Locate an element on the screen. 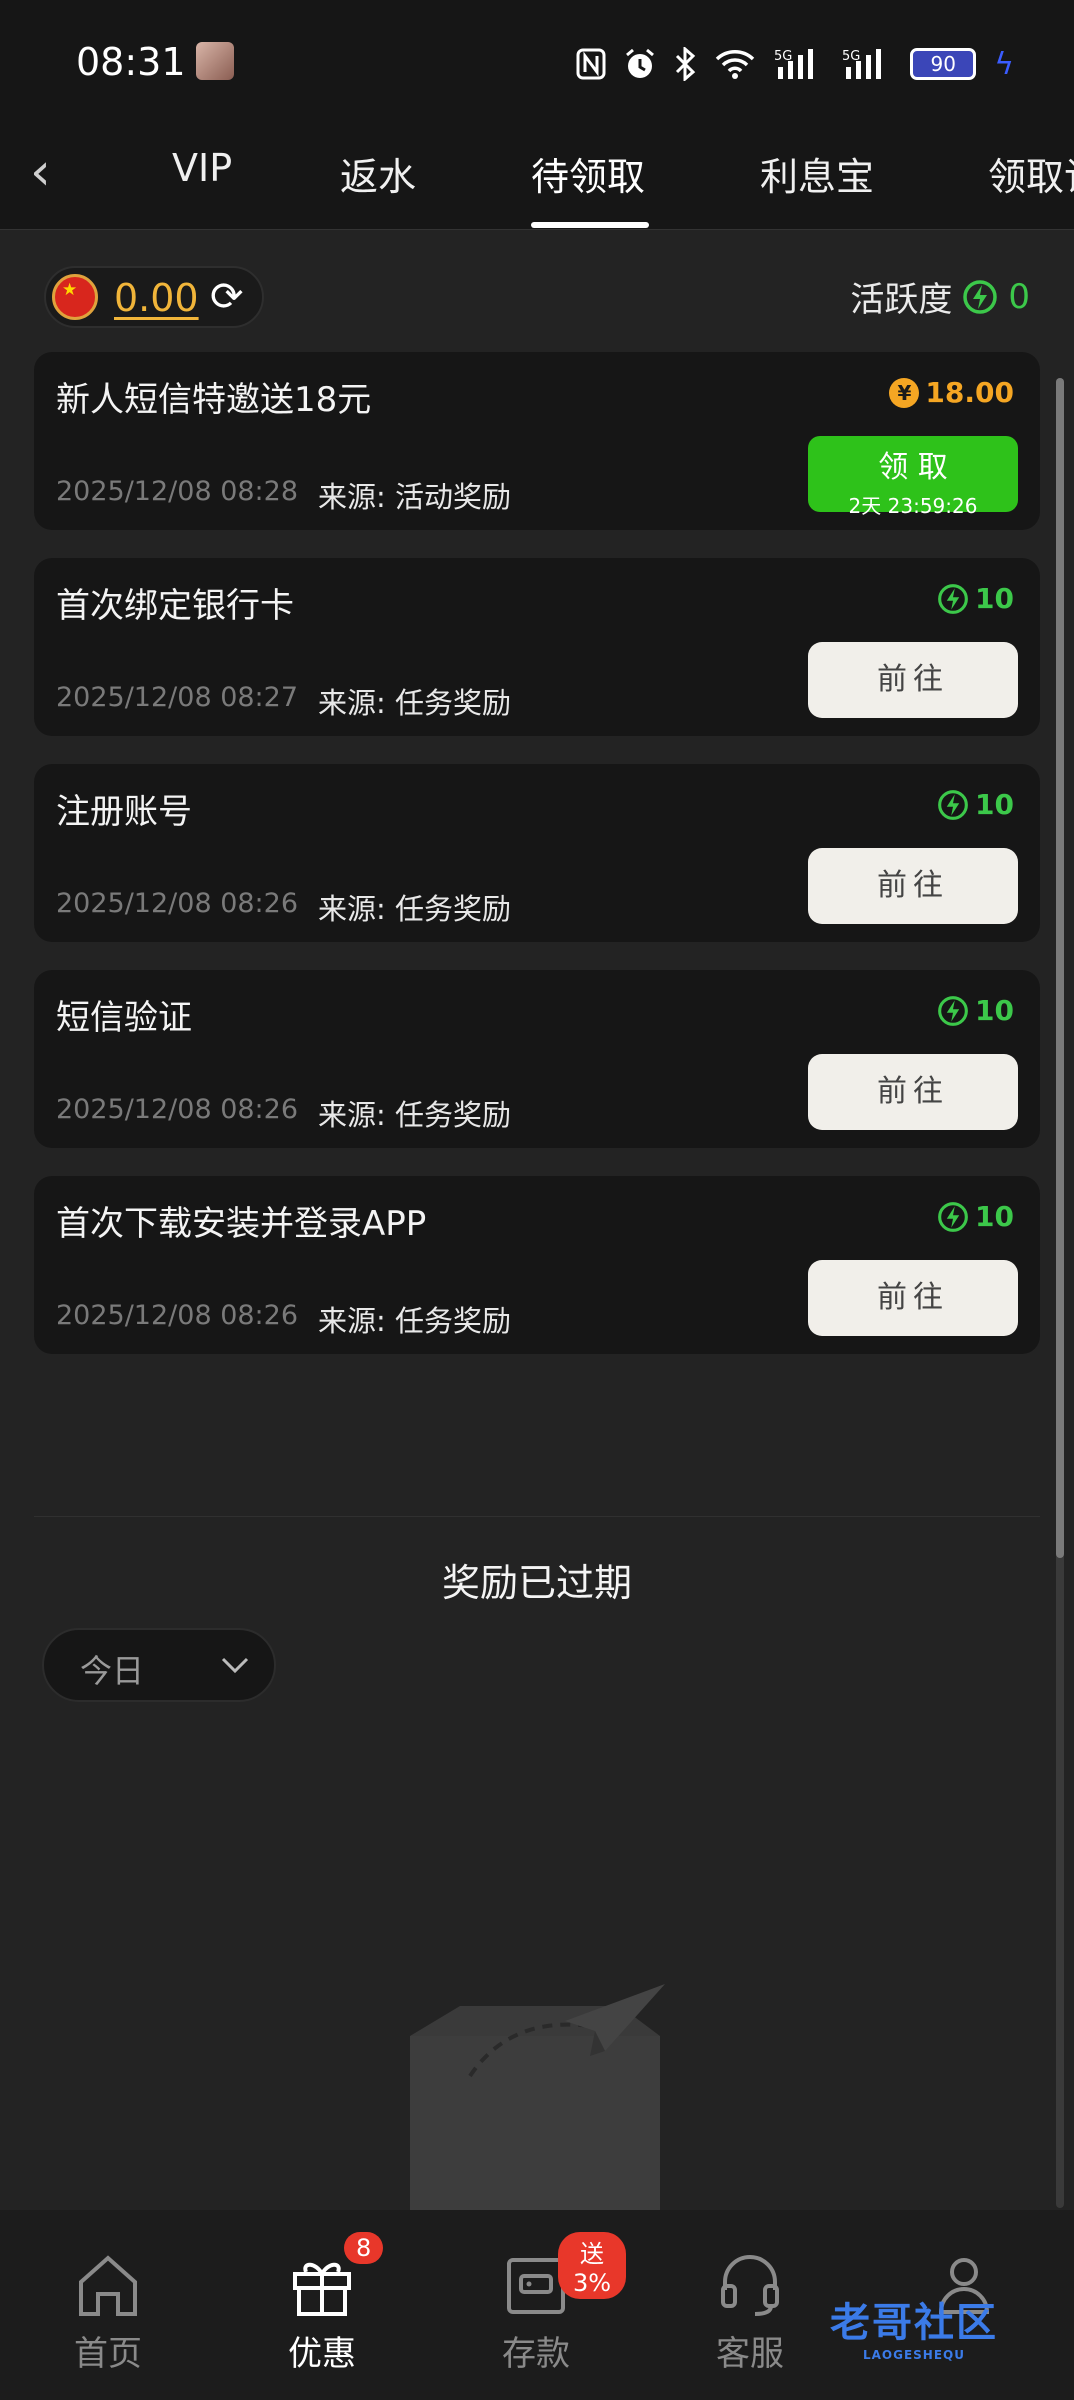 Image resolution: width=1074 pixels, height=2400 pixels. charging-icon: ϟ is located at coordinates (1004, 64).